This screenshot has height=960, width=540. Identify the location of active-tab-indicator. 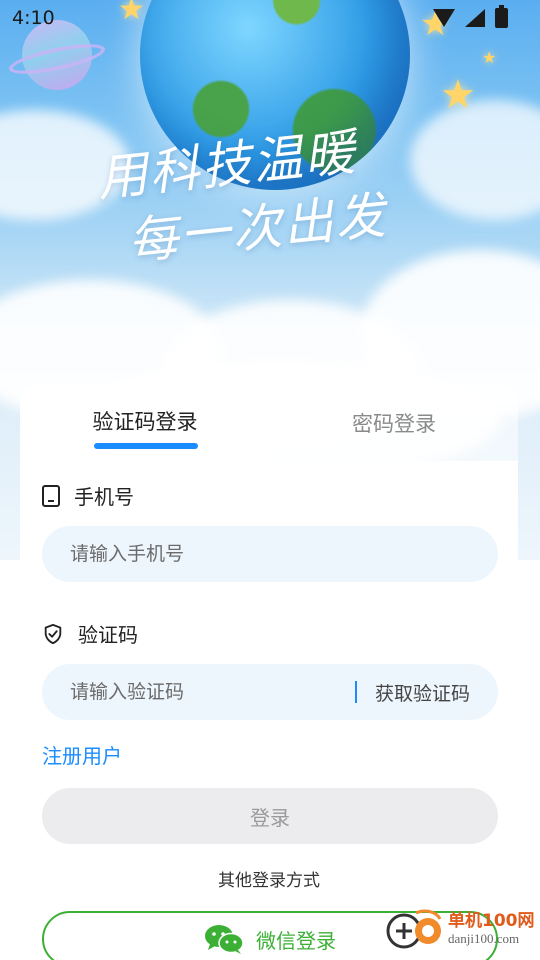
(146, 446).